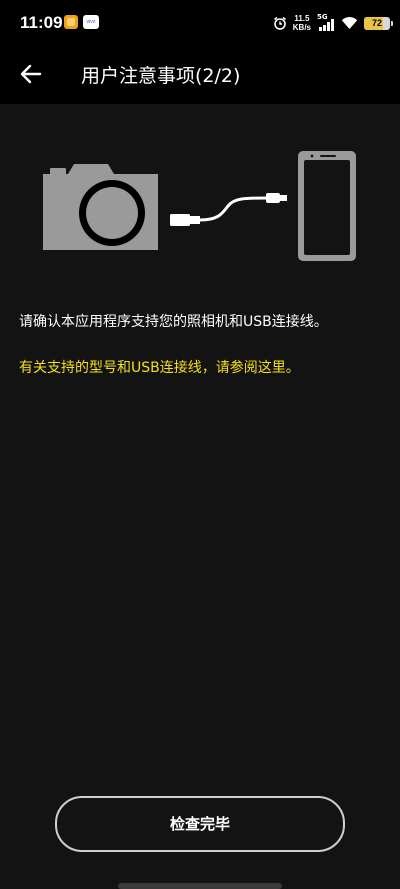 This screenshot has width=400, height=889. Describe the element at coordinates (100, 207) in the screenshot. I see `camera-icon` at that location.